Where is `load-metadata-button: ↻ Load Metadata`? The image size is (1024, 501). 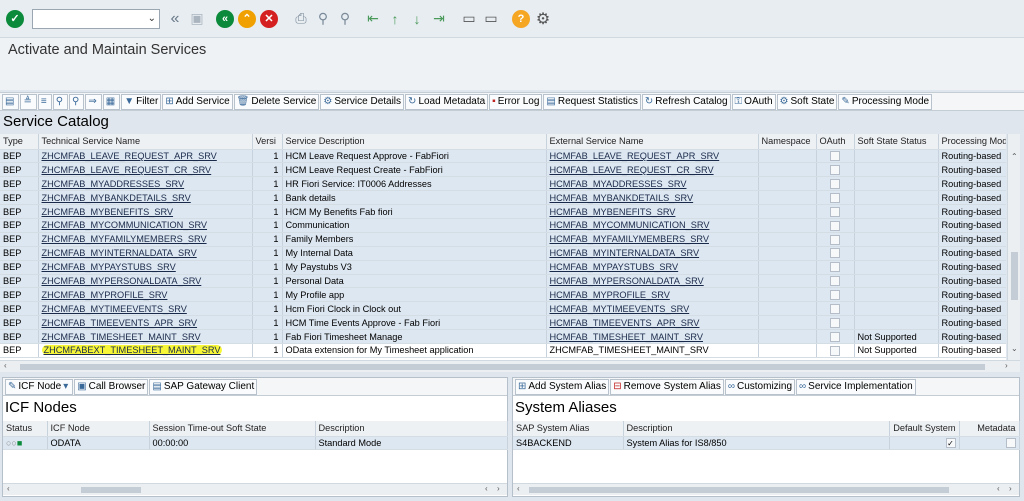
load-metadata-button: ↻ Load Metadata is located at coordinates (447, 101).